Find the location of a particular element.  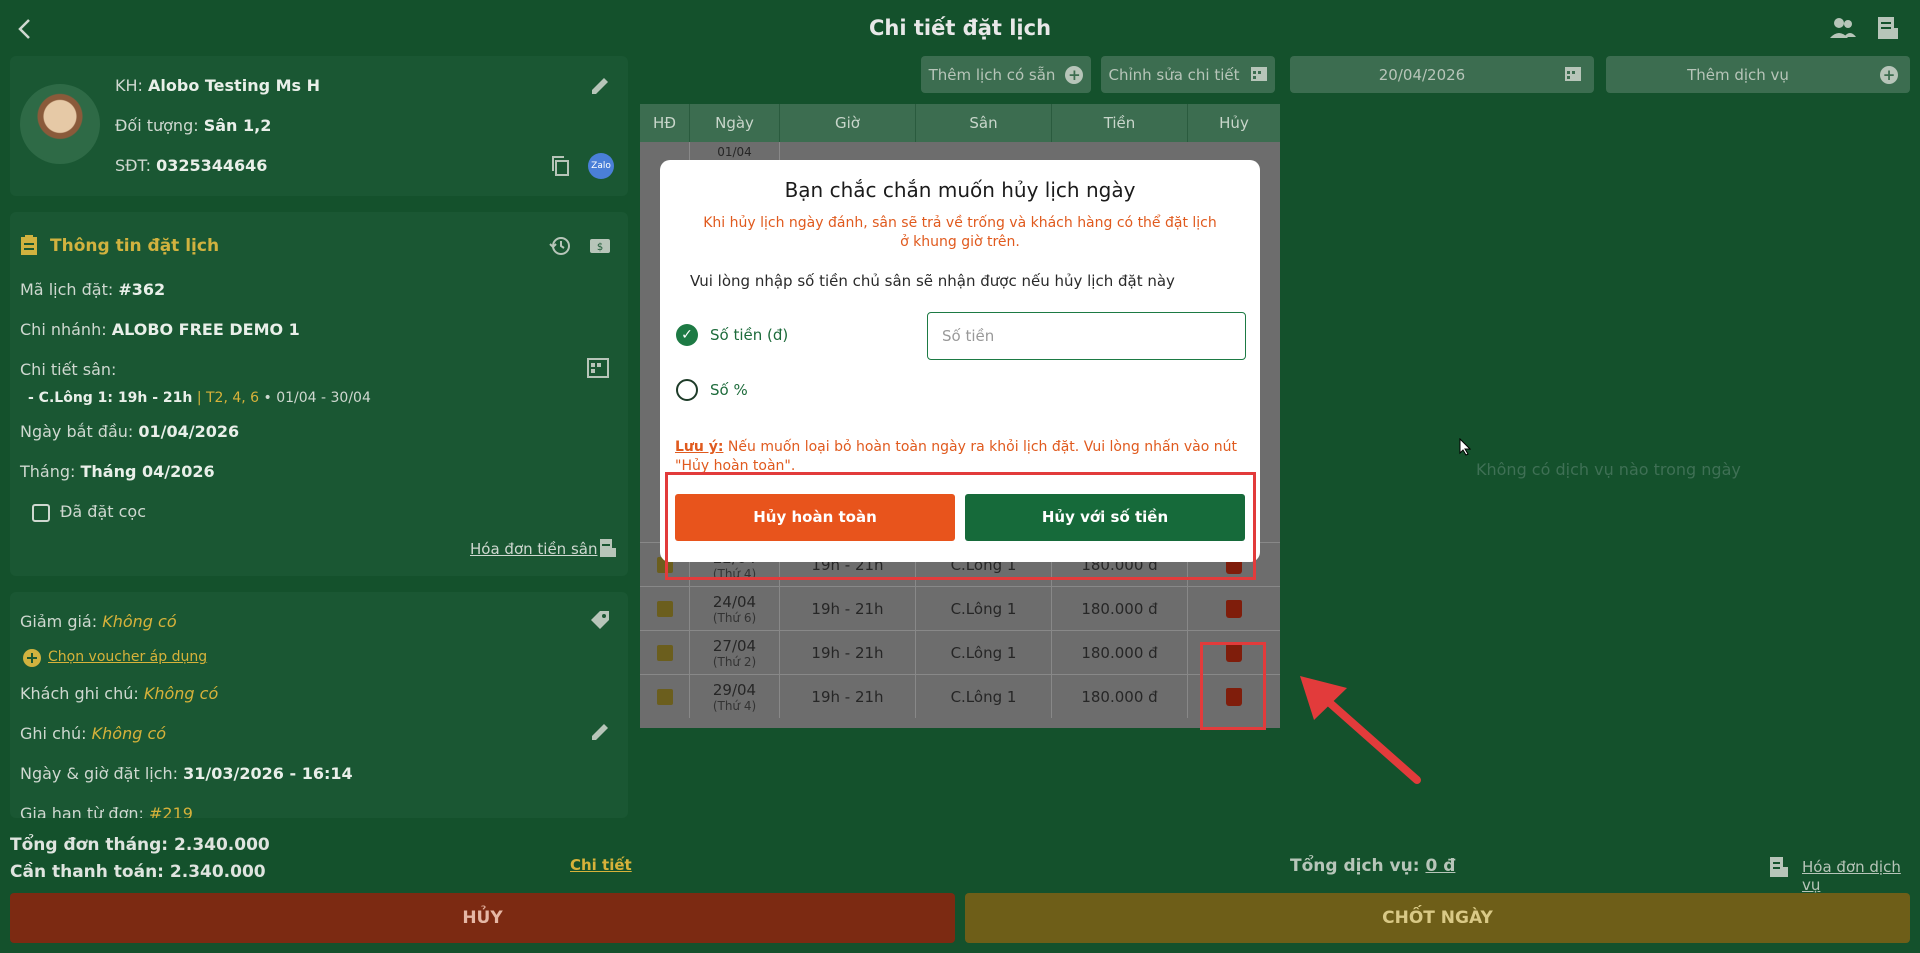

option-amount: ✓ Số tiền (đ) is located at coordinates (732, 335).